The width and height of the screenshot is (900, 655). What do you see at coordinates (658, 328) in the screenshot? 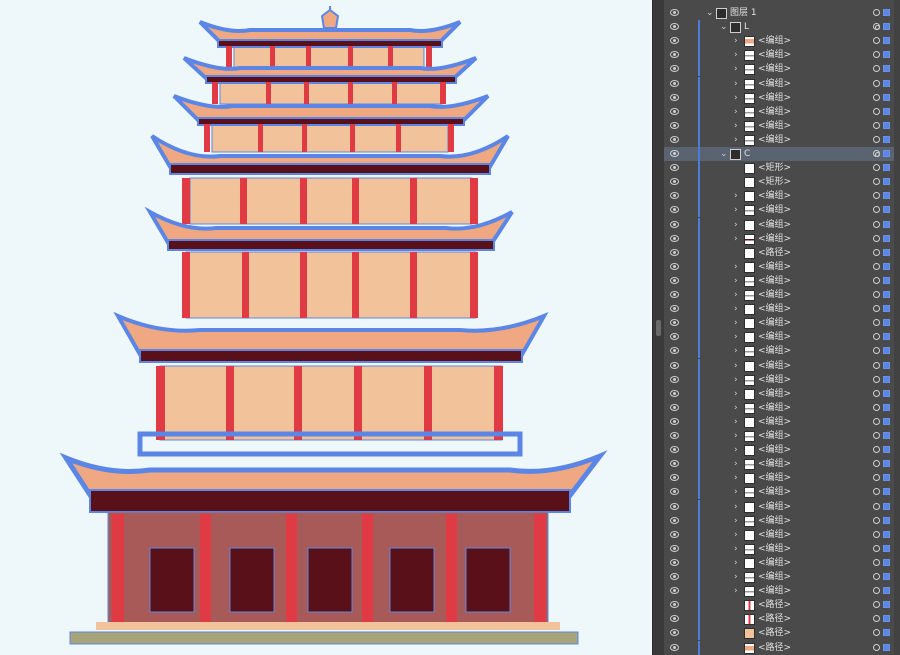
I see `splitter-grip` at bounding box center [658, 328].